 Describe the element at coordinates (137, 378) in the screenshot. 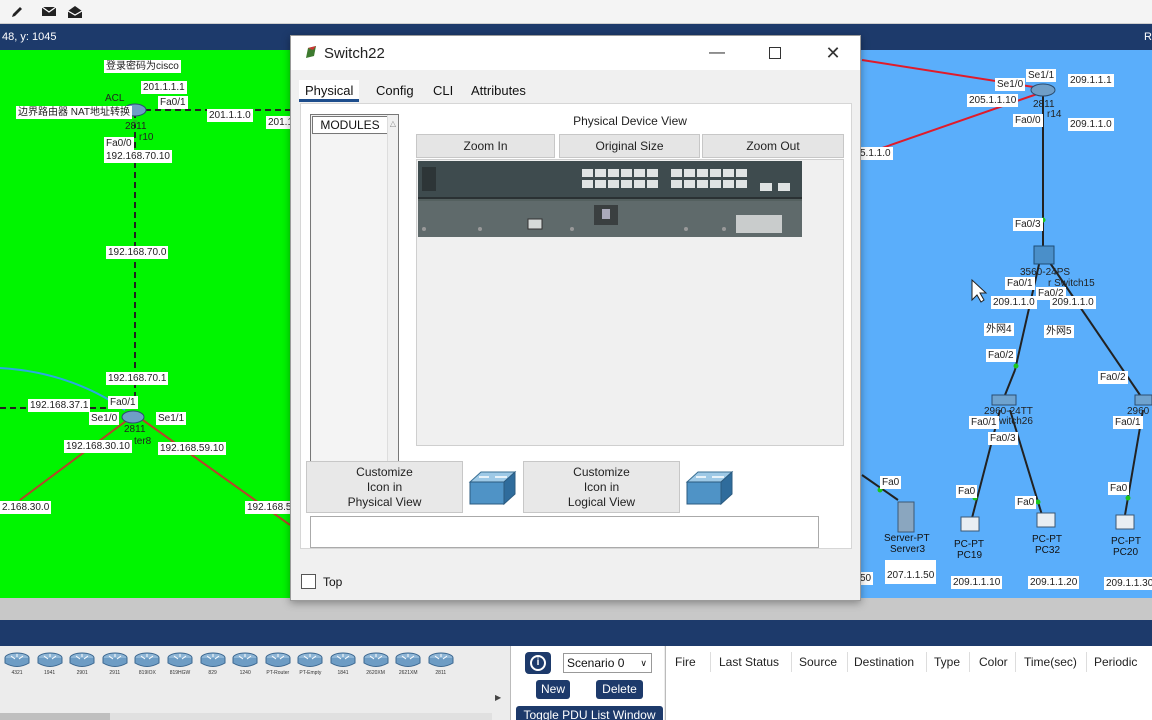

I see `ip-label: 192.168.70.1` at that location.